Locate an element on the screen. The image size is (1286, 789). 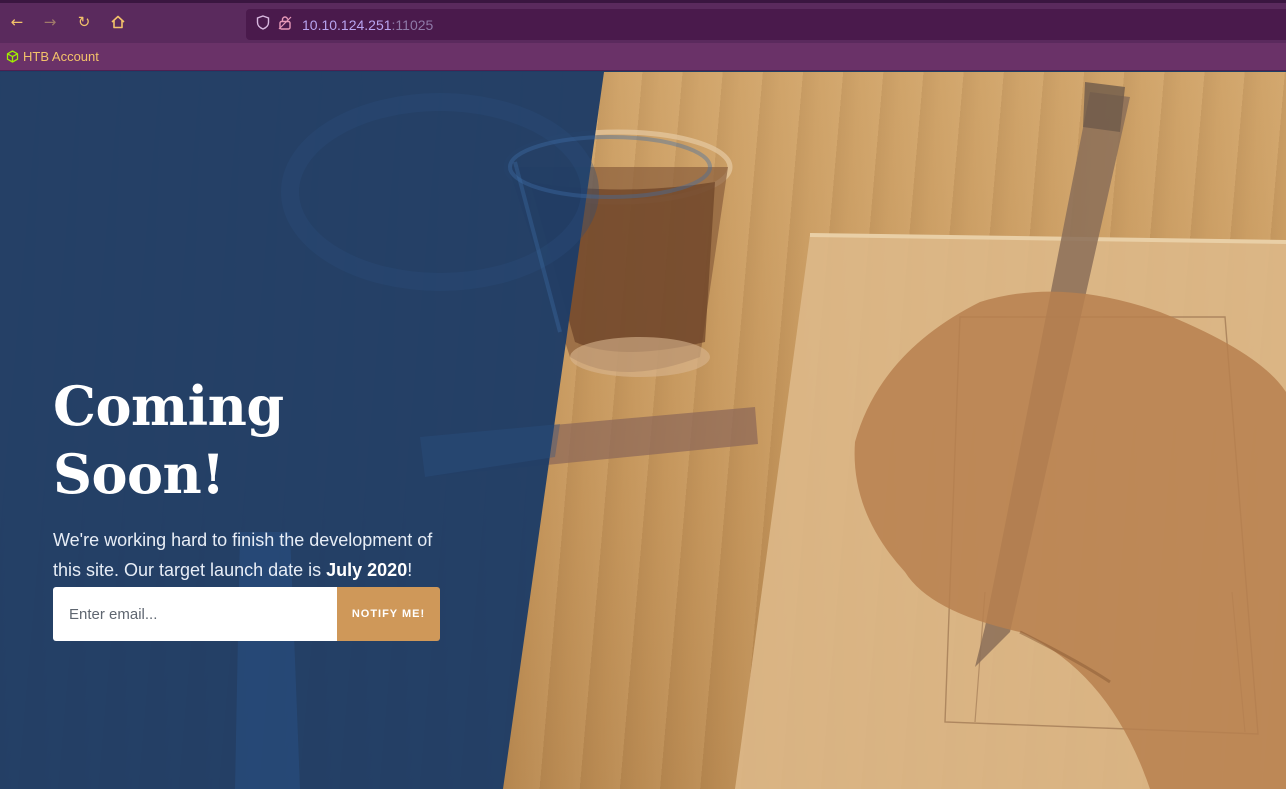
insecure-lock-icon is located at coordinates (285, 24).